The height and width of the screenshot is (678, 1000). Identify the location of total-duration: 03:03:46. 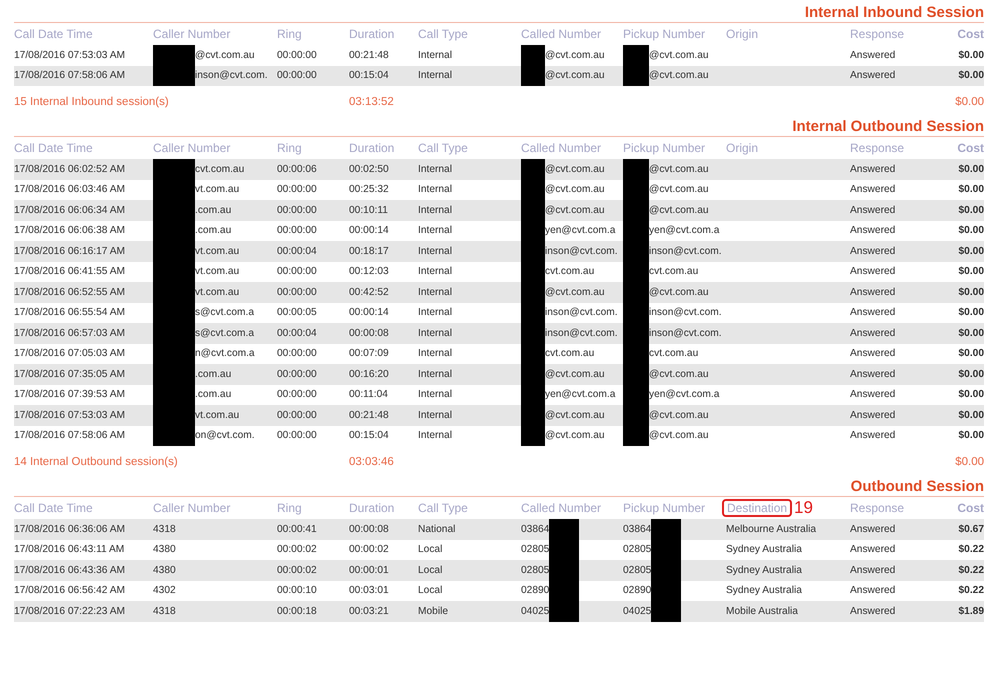
(371, 462).